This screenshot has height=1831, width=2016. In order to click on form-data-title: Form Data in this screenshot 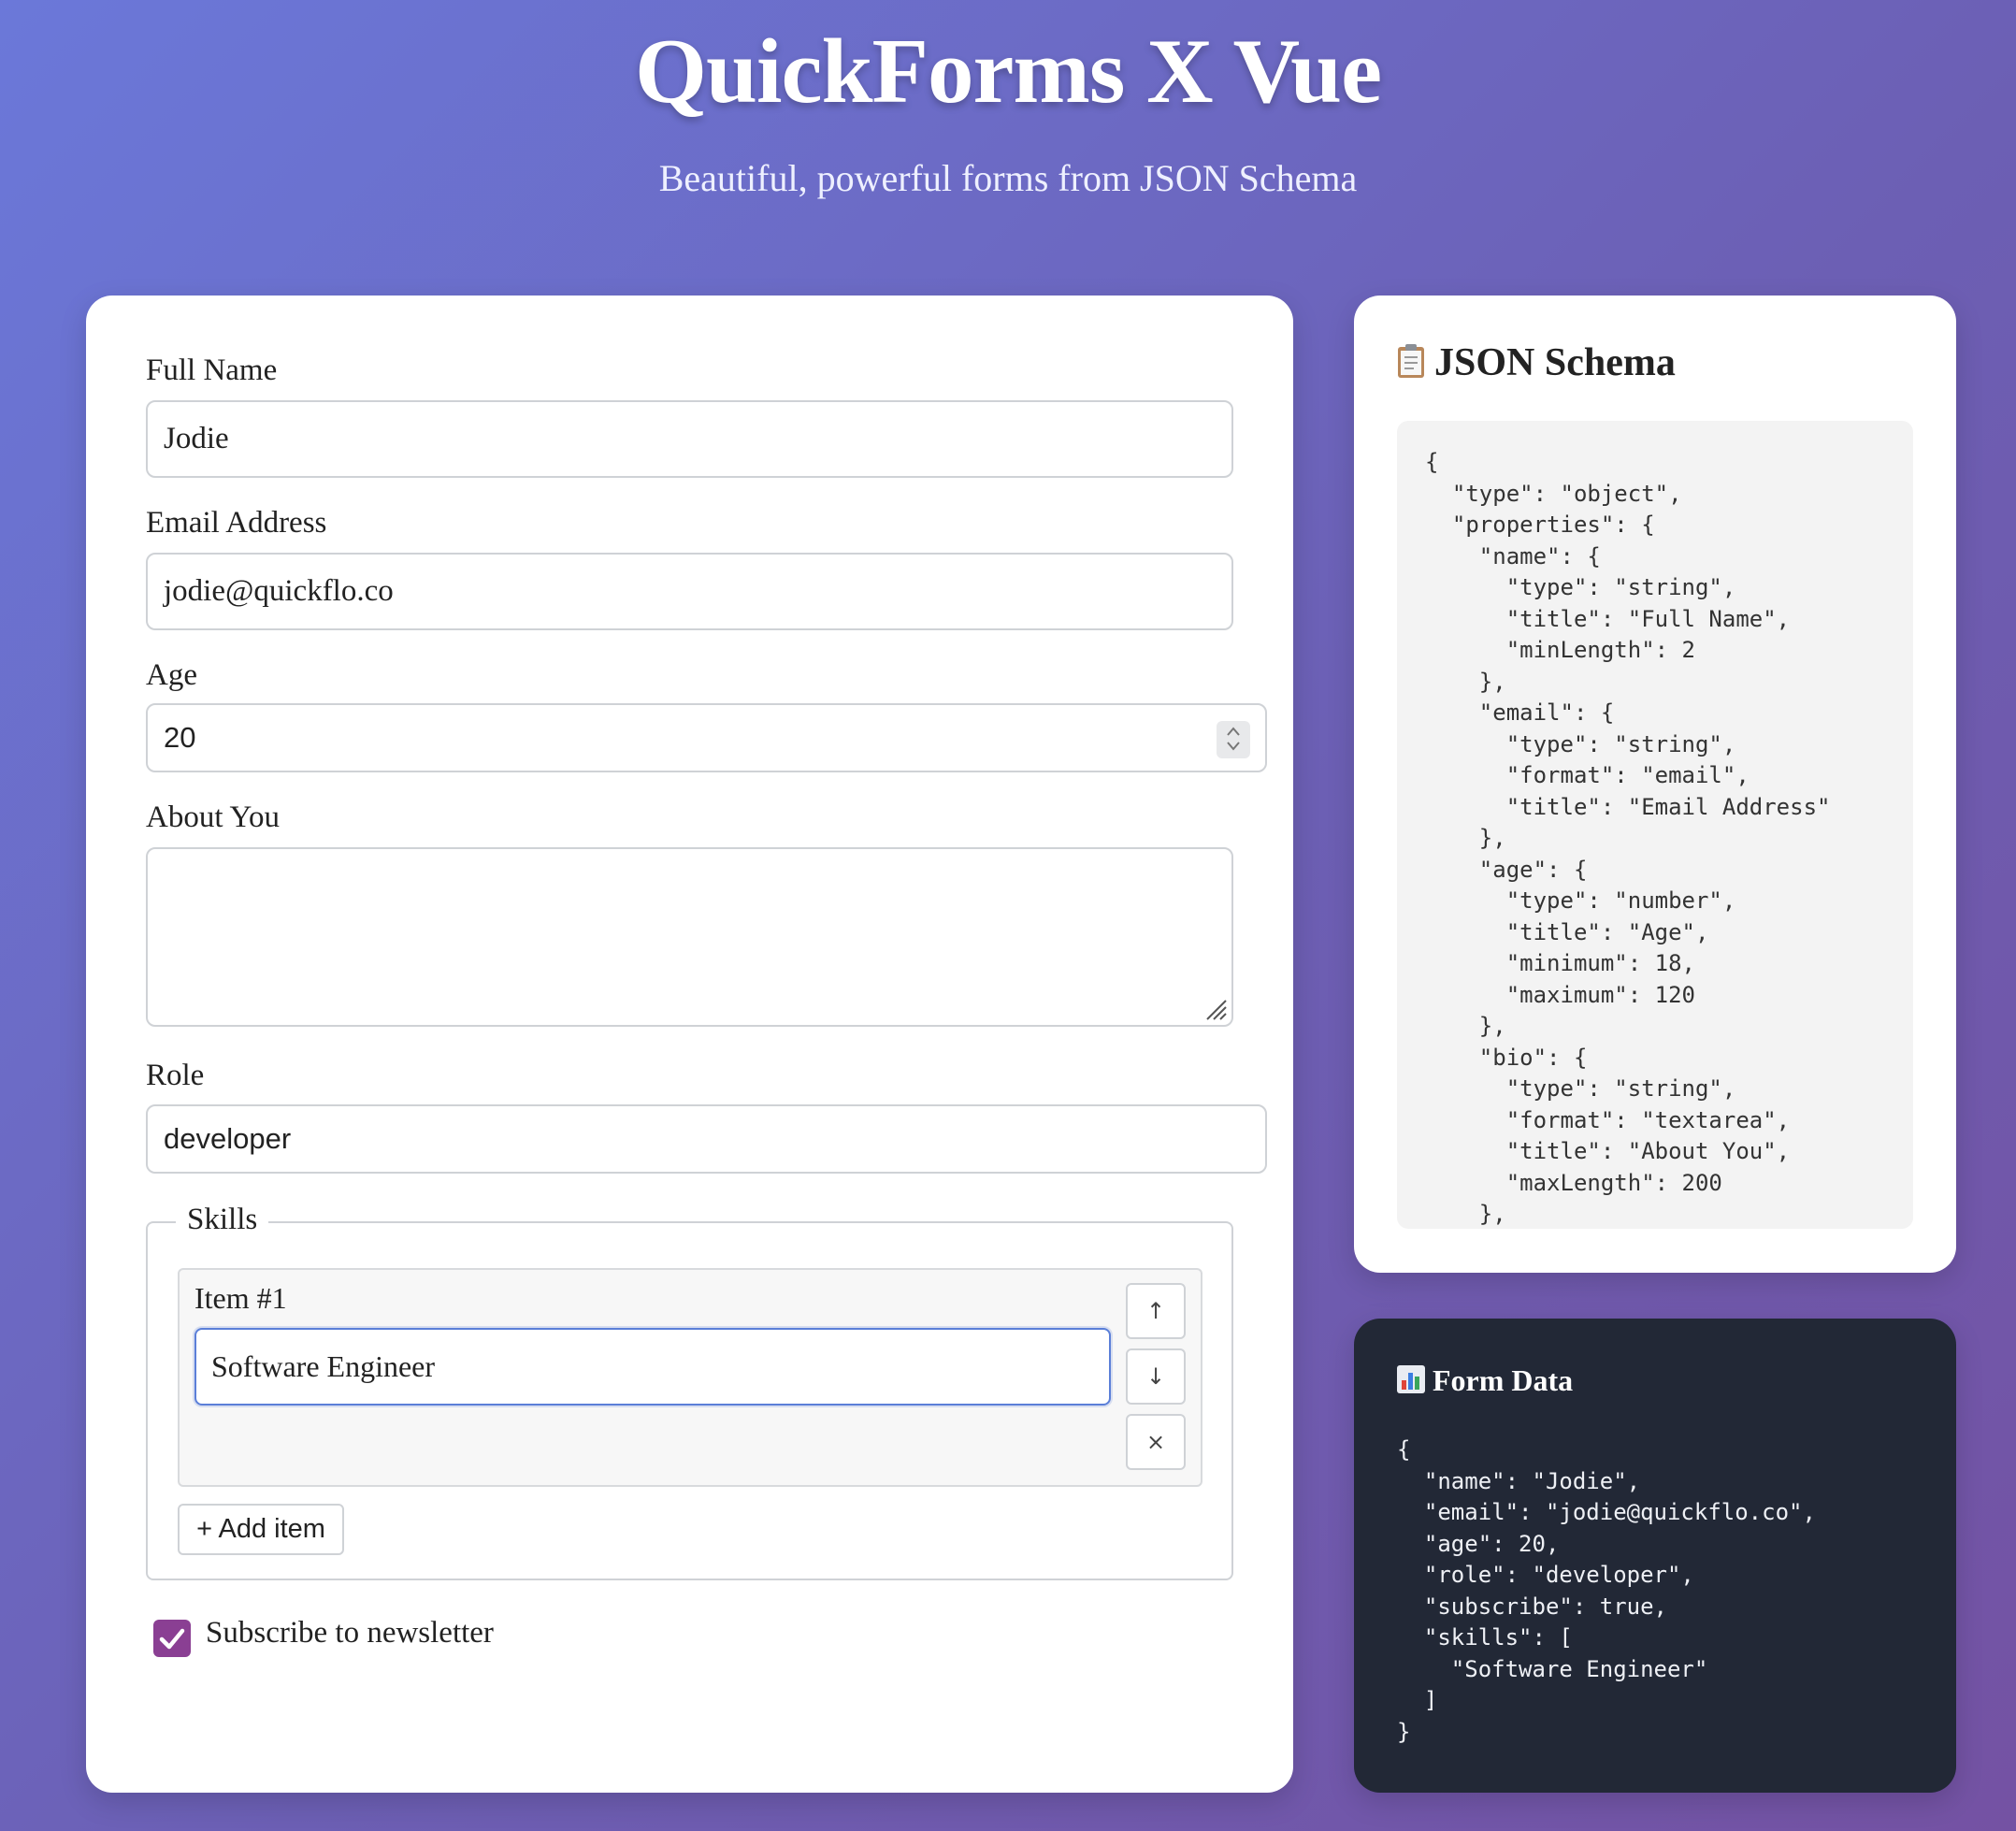, I will do `click(1485, 1380)`.